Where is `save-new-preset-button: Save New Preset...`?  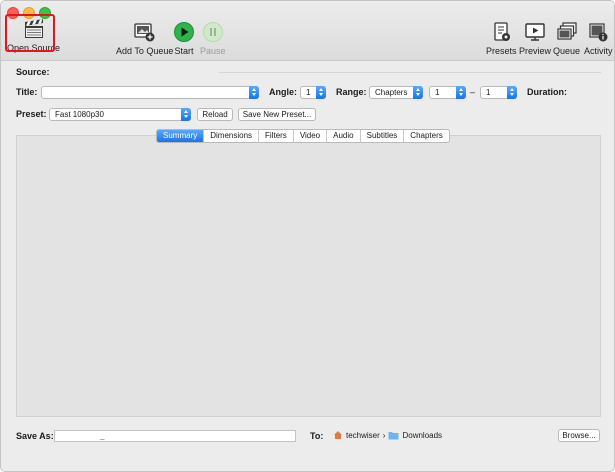 save-new-preset-button: Save New Preset... is located at coordinates (277, 114).